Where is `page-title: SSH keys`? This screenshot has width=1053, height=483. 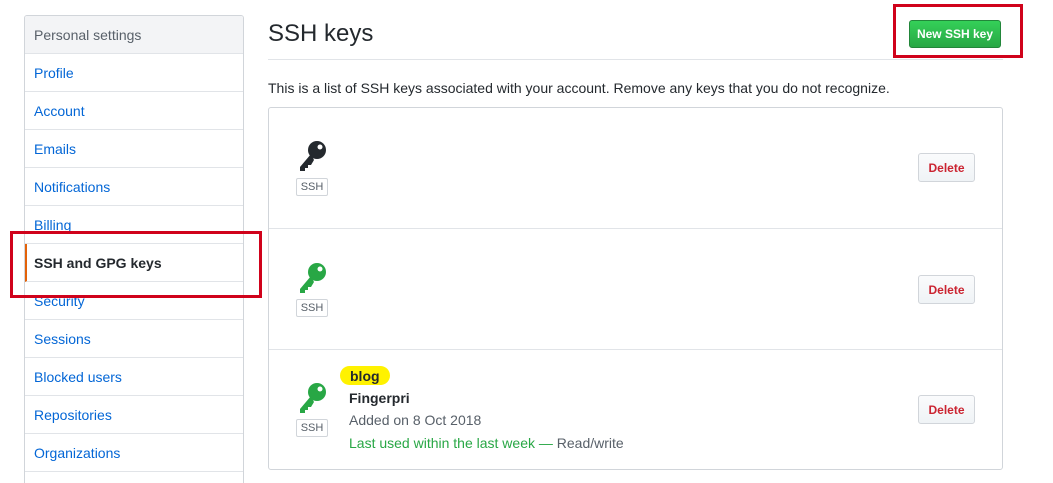 page-title: SSH keys is located at coordinates (321, 33).